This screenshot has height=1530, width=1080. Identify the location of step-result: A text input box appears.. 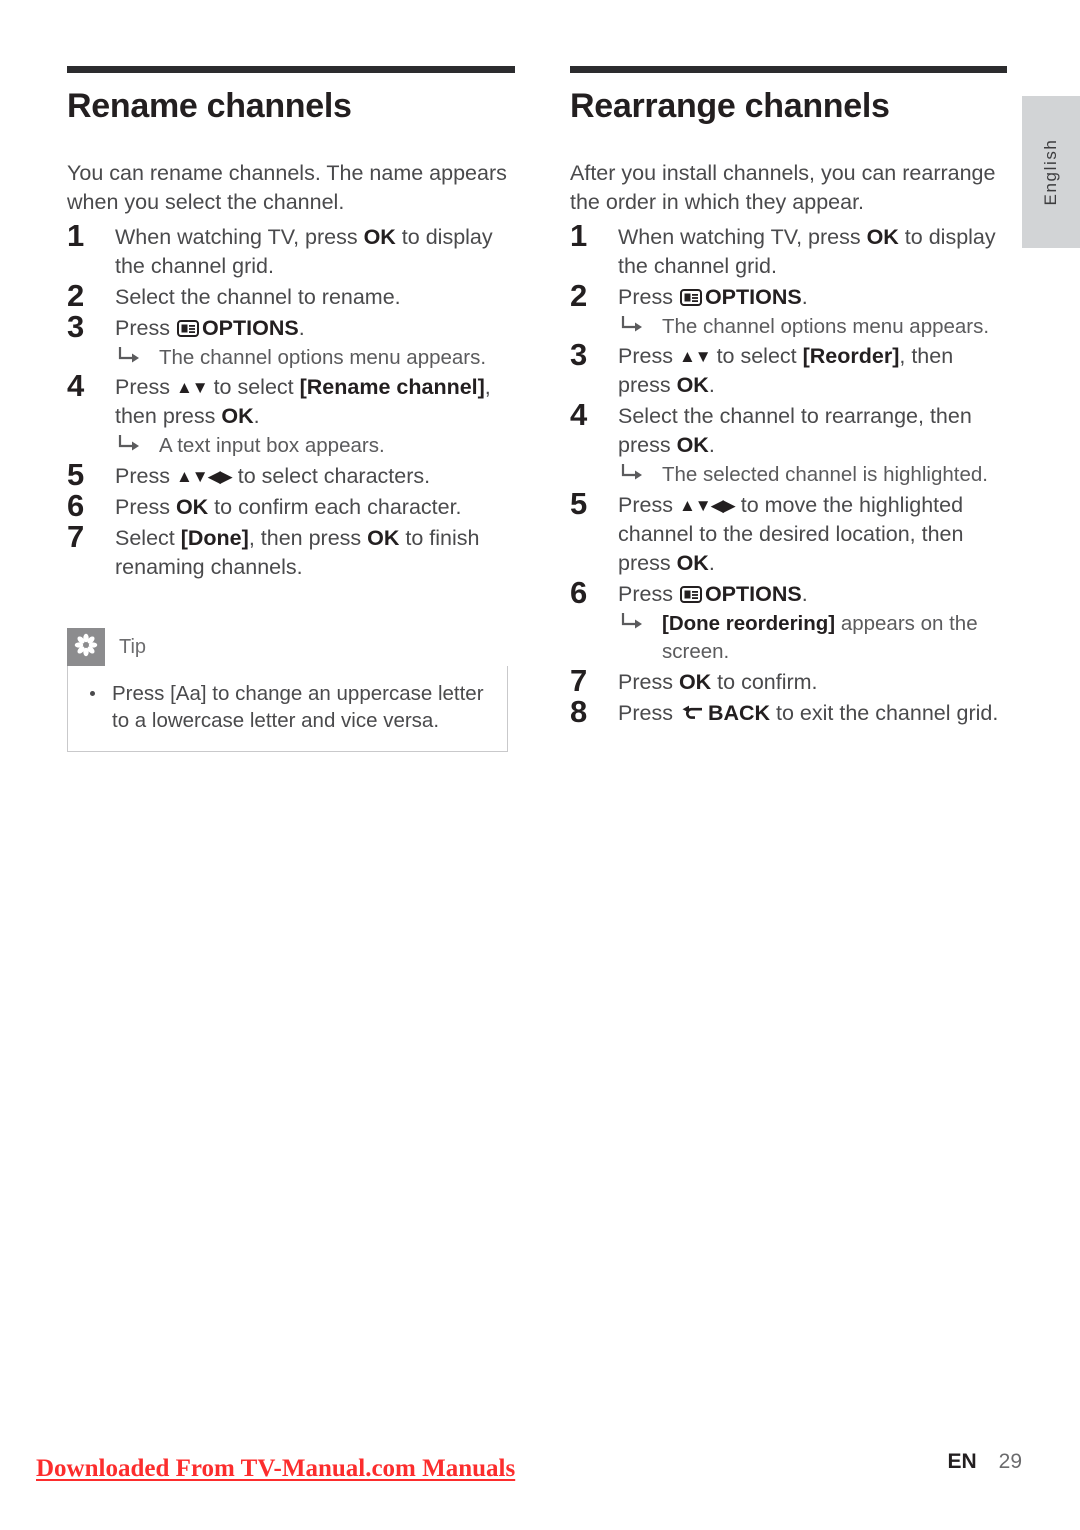
(315, 446).